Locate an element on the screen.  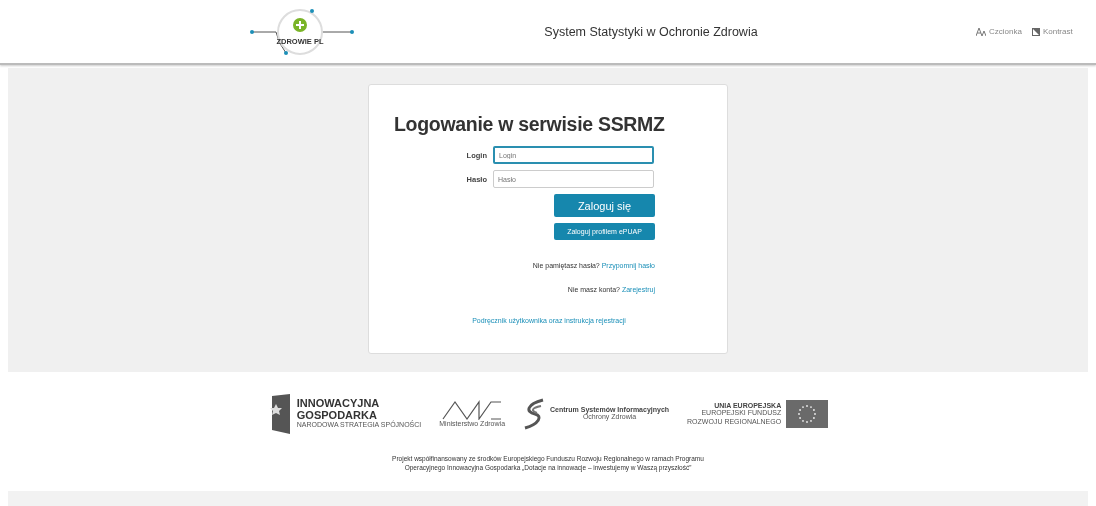
login-heading: Logowanie w serwisie SSRMZ is located at coordinates (530, 124).